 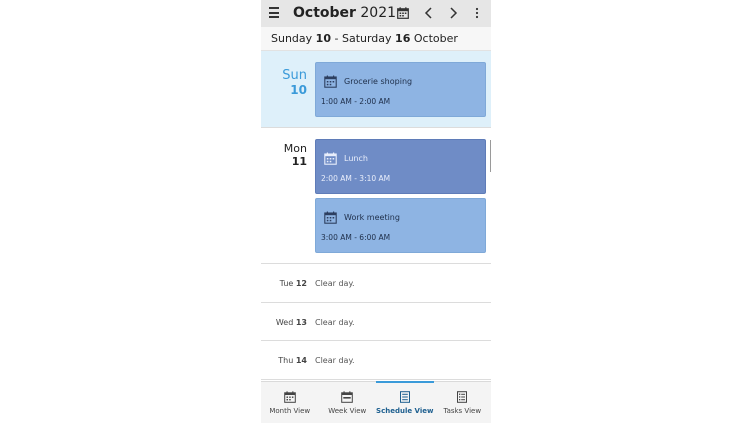 What do you see at coordinates (376, 322) in the screenshot?
I see `day-row-wed: Wed 13 Clear day.` at bounding box center [376, 322].